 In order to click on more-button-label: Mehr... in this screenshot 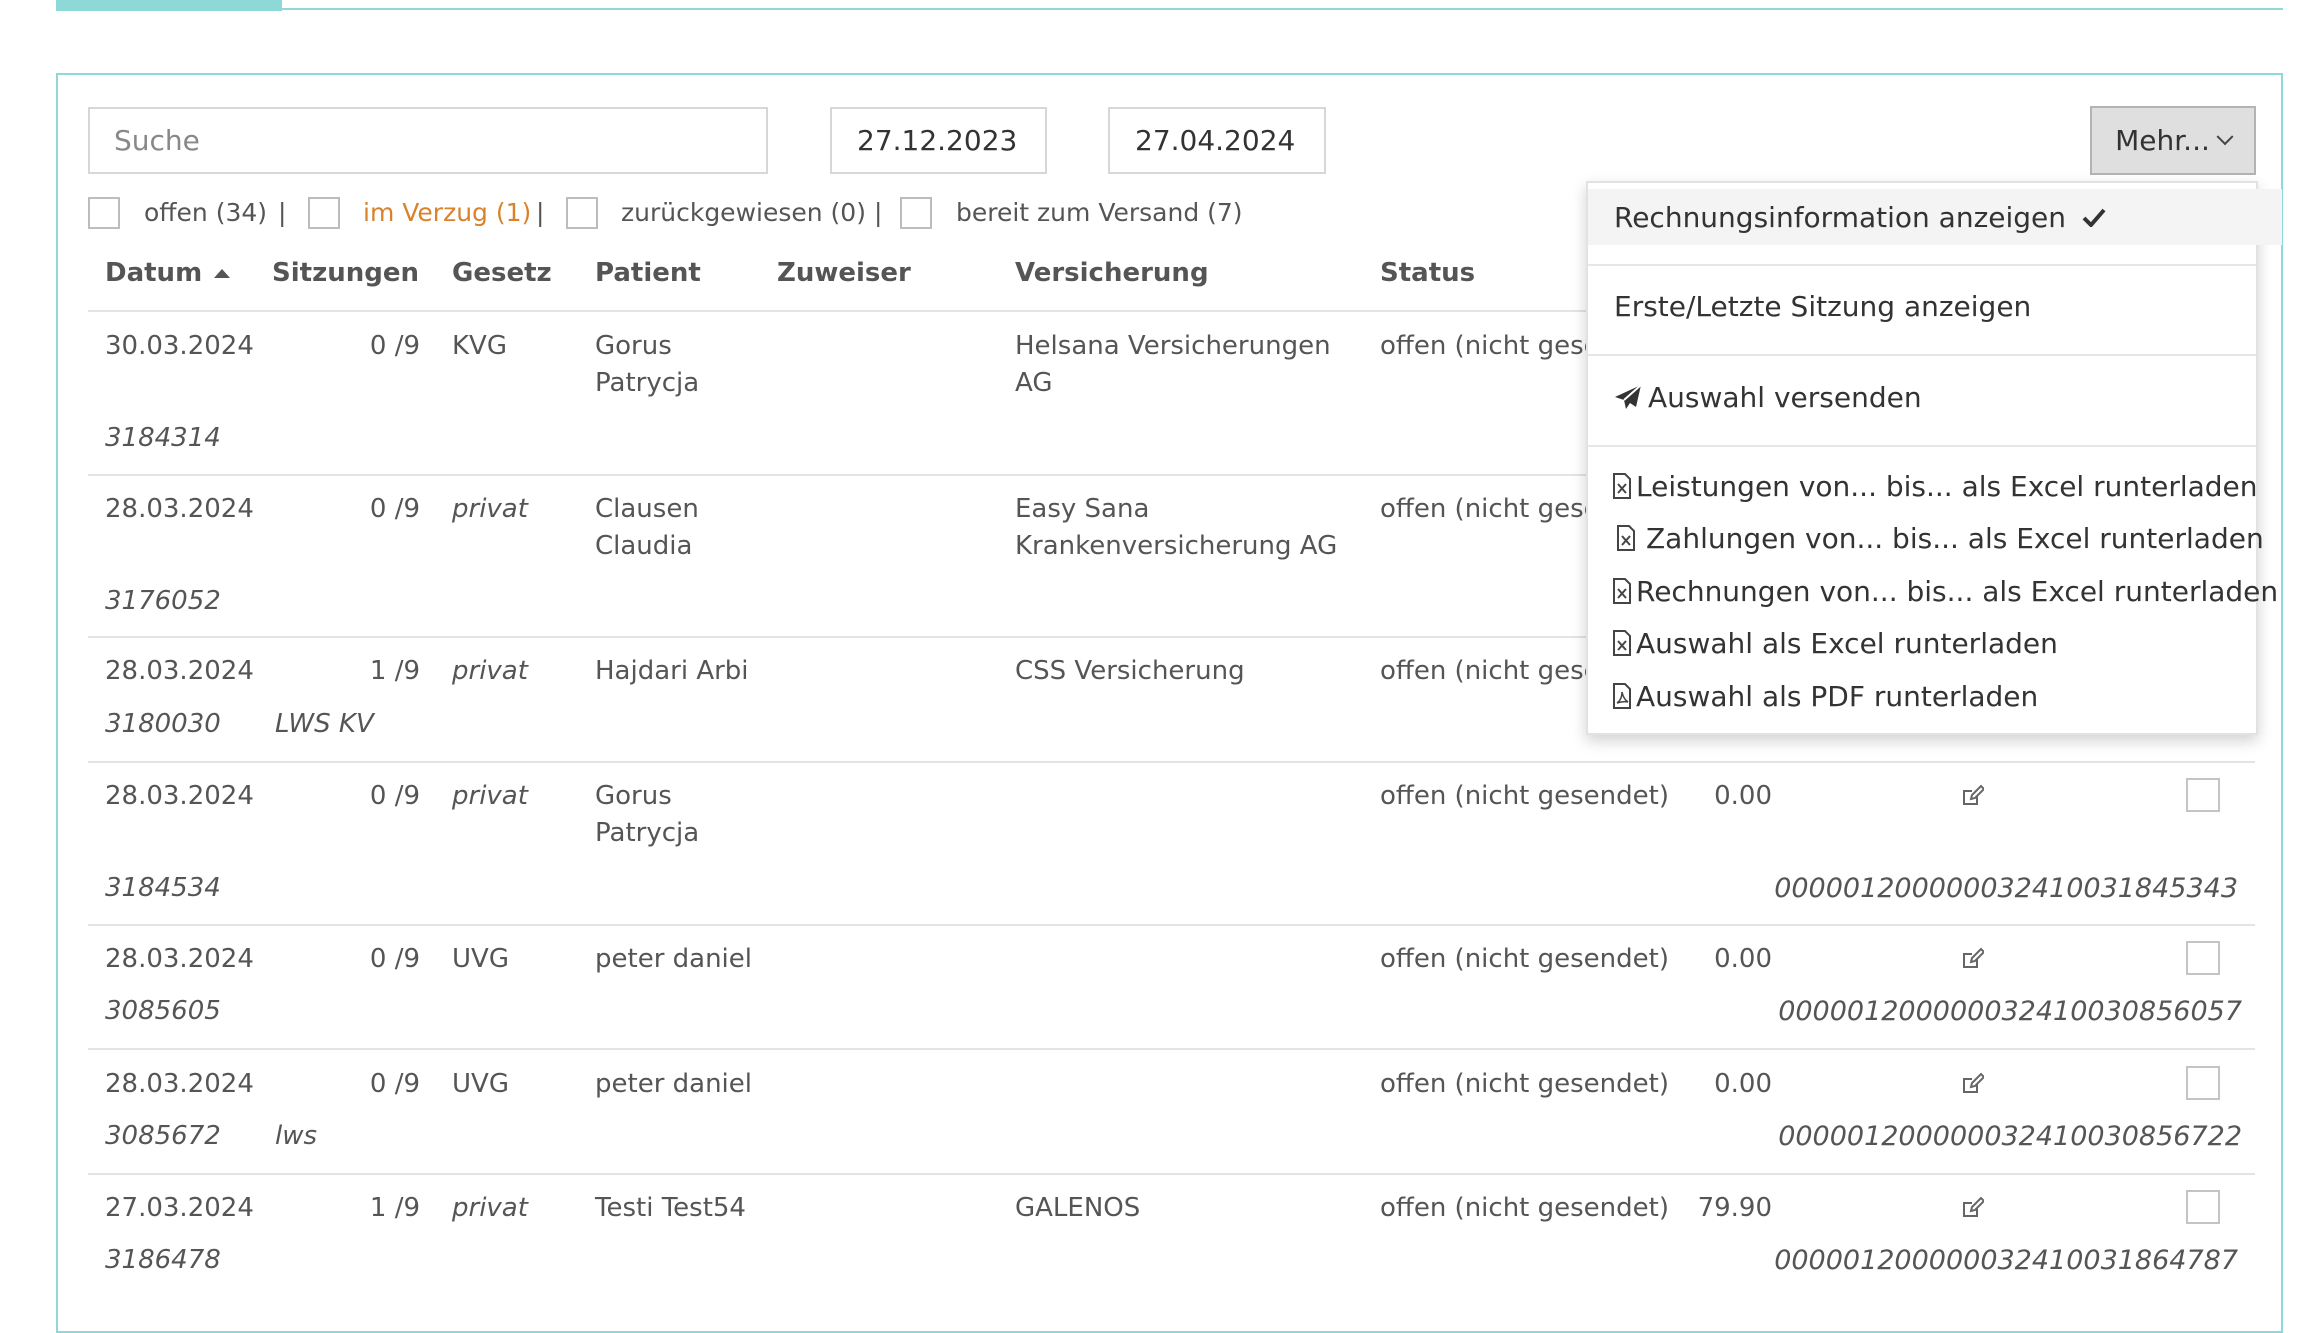, I will do `click(2162, 140)`.